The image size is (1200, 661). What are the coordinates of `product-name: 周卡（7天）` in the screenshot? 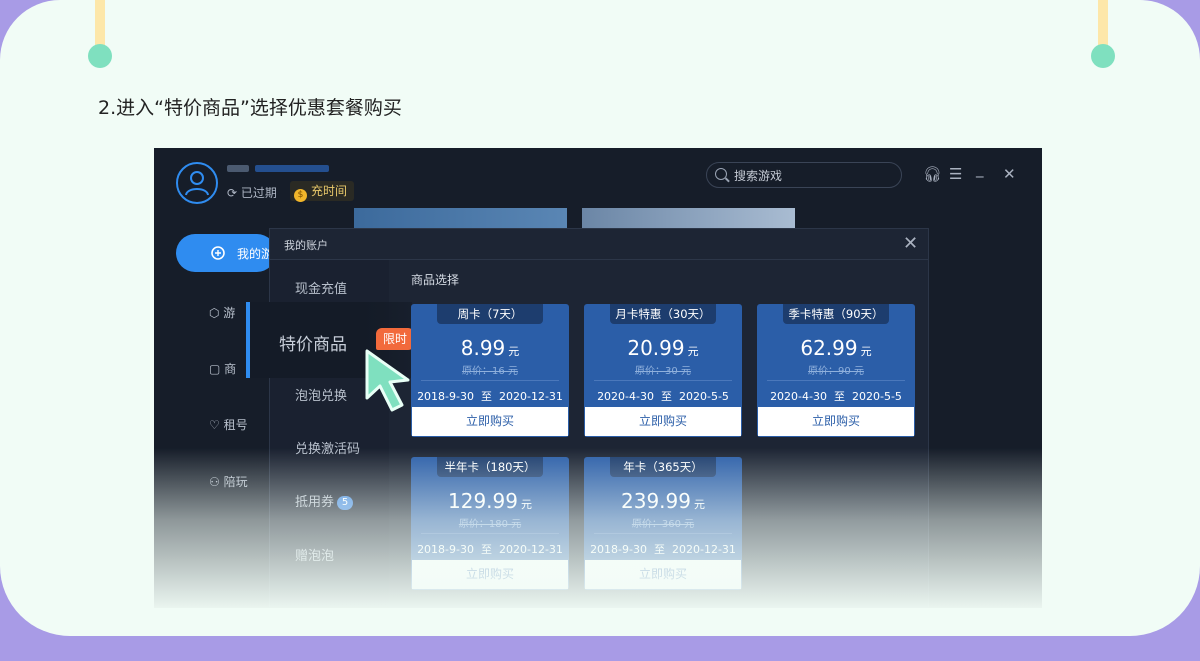 It's located at (490, 314).